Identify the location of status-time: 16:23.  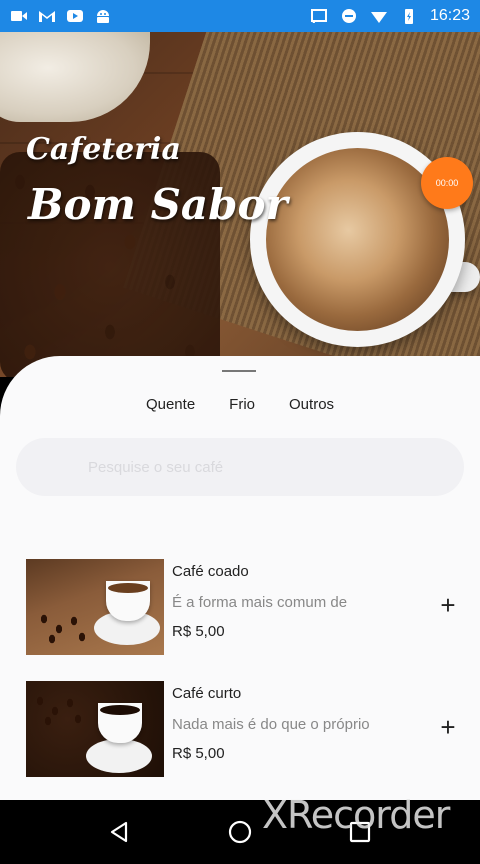
(449, 15).